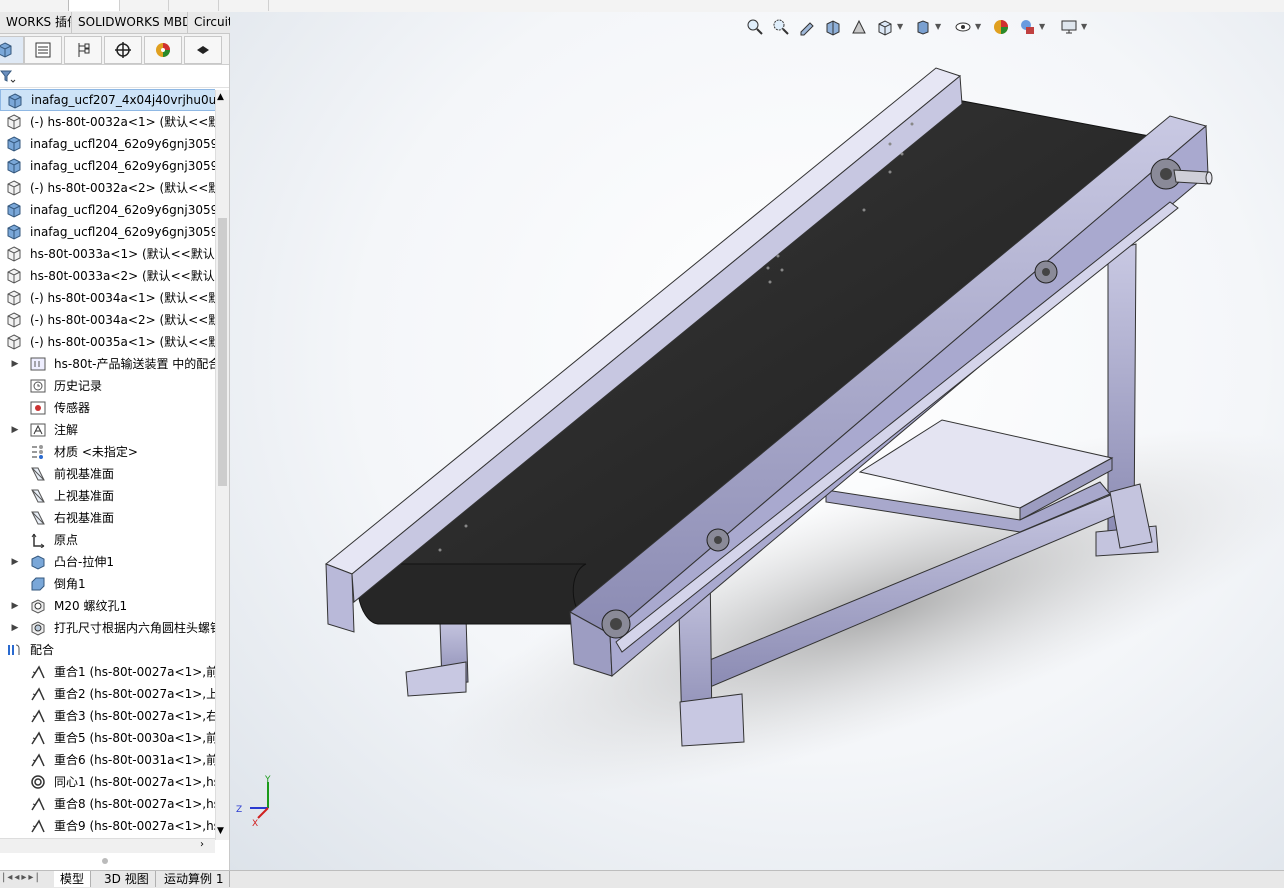 The height and width of the screenshot is (888, 1284). I want to click on panel-tab-bar, so click(114, 49).